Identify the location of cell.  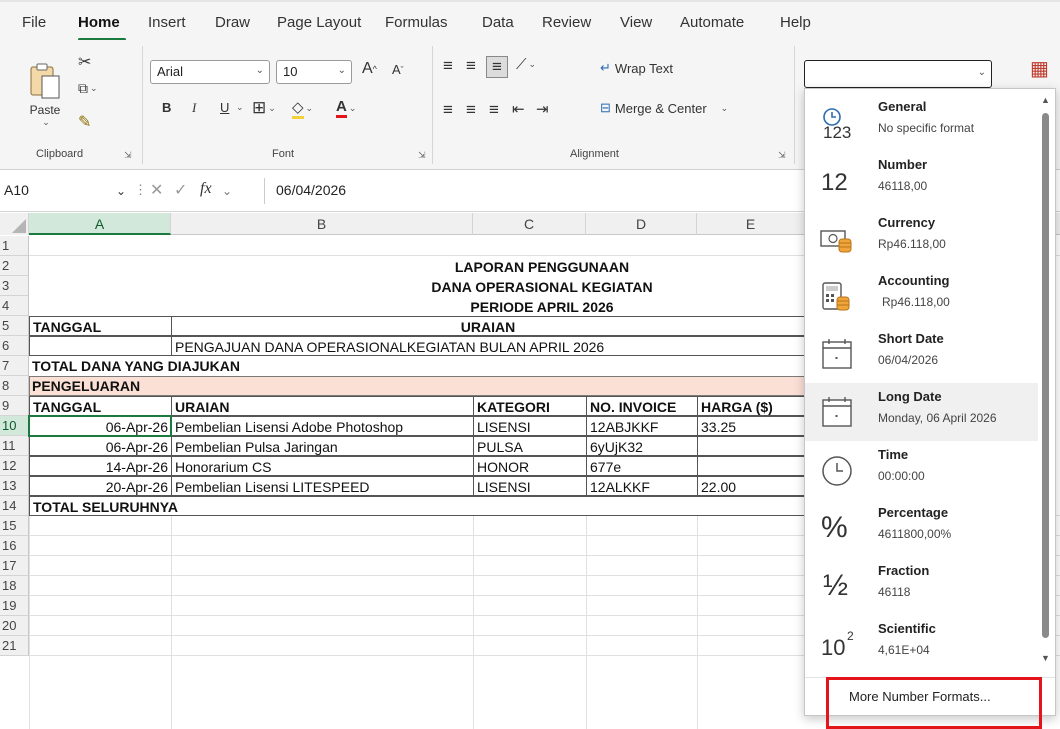
(100, 346).